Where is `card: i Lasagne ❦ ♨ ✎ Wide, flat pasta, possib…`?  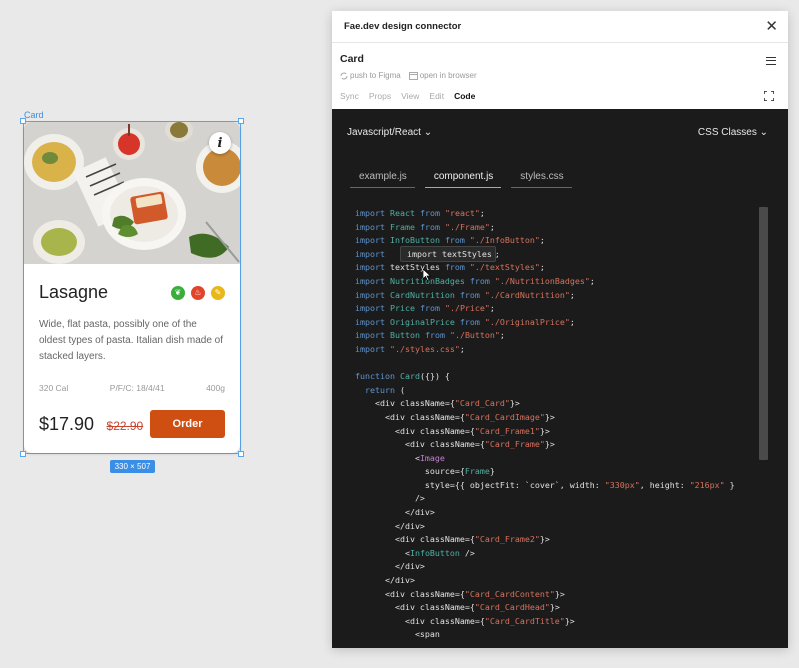 card: i Lasagne ❦ ♨ ✎ Wide, flat pasta, possib… is located at coordinates (132, 287).